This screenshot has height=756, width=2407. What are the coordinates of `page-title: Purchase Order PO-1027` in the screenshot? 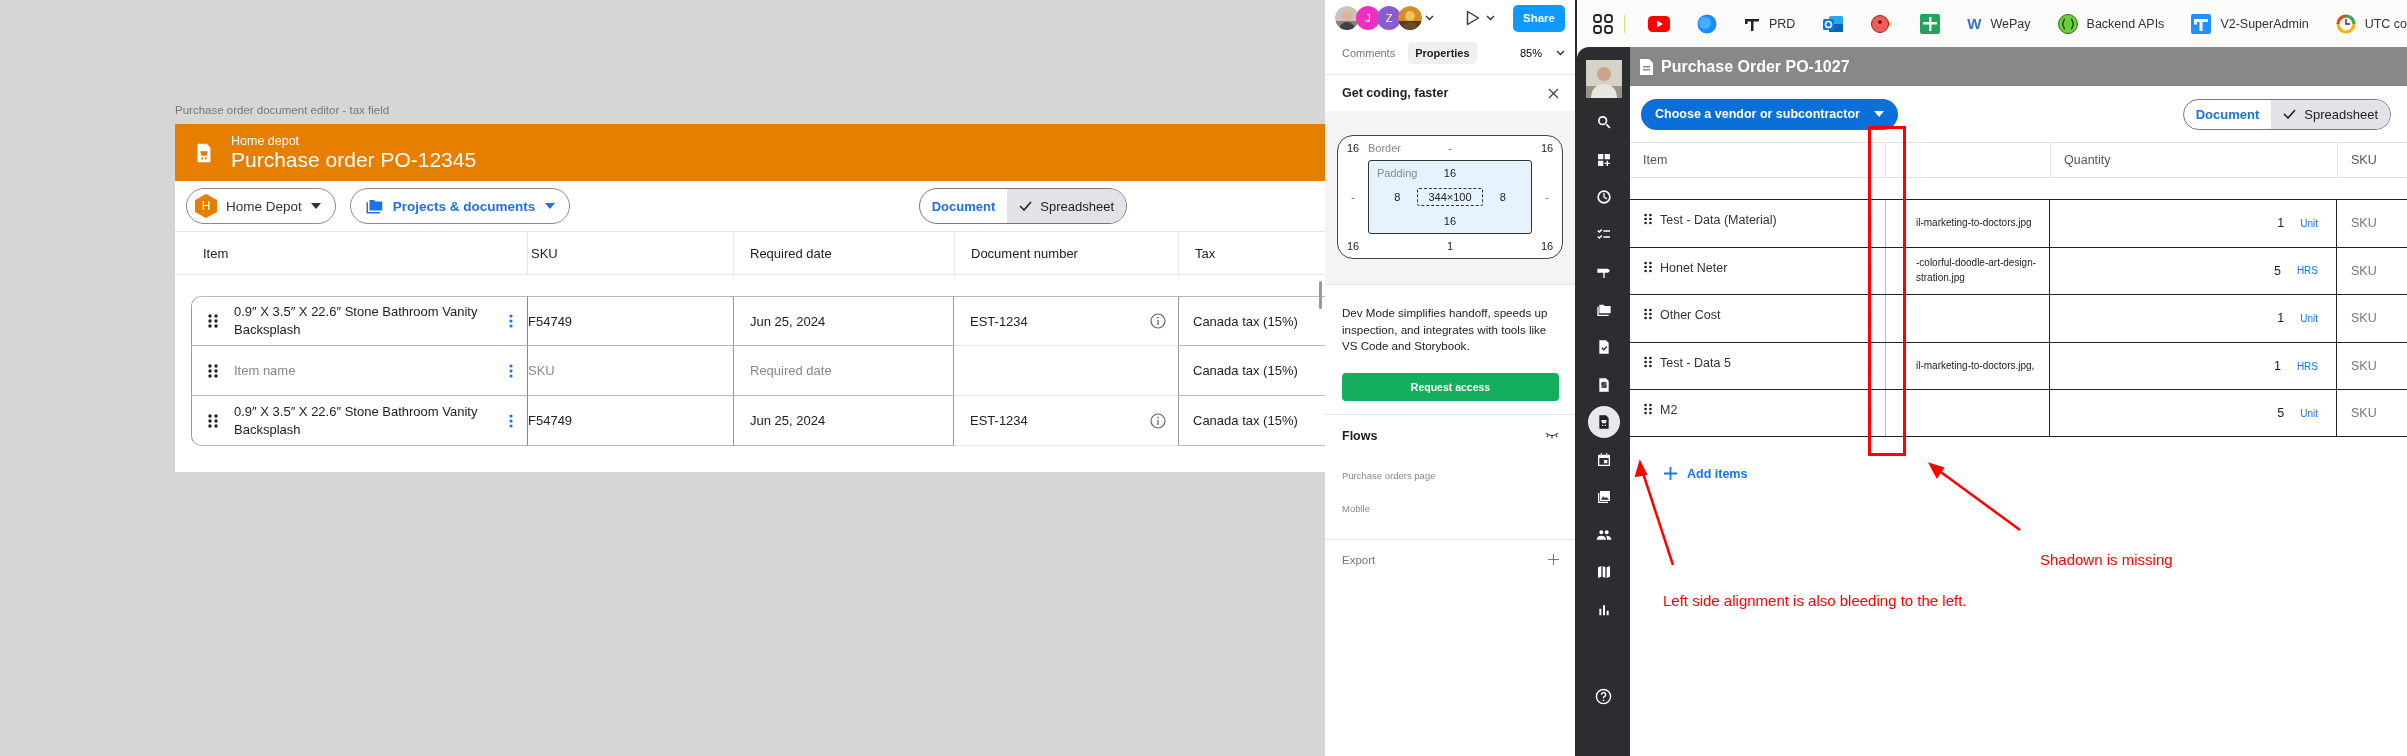 It's located at (1755, 66).